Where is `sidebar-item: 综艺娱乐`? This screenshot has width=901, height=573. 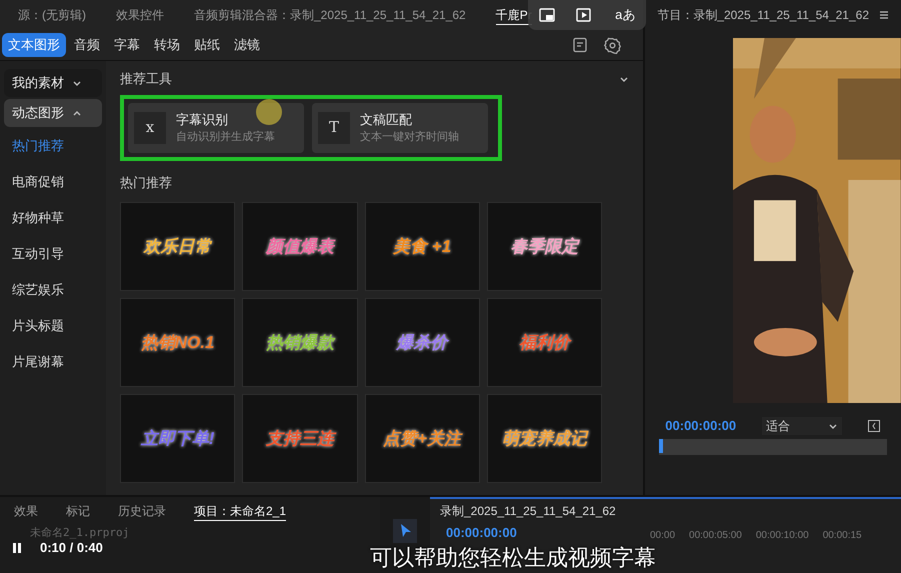
sidebar-item: 综艺娱乐 is located at coordinates (53, 290).